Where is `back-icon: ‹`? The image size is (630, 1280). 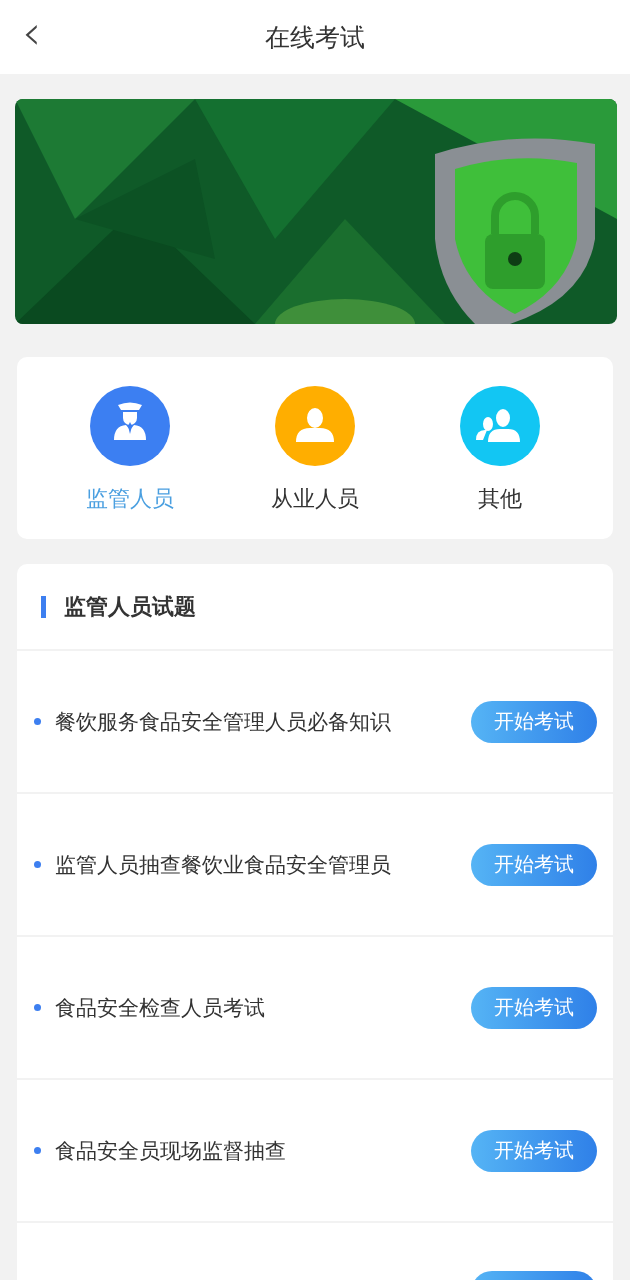
back-icon: ‹ is located at coordinates (32, 32).